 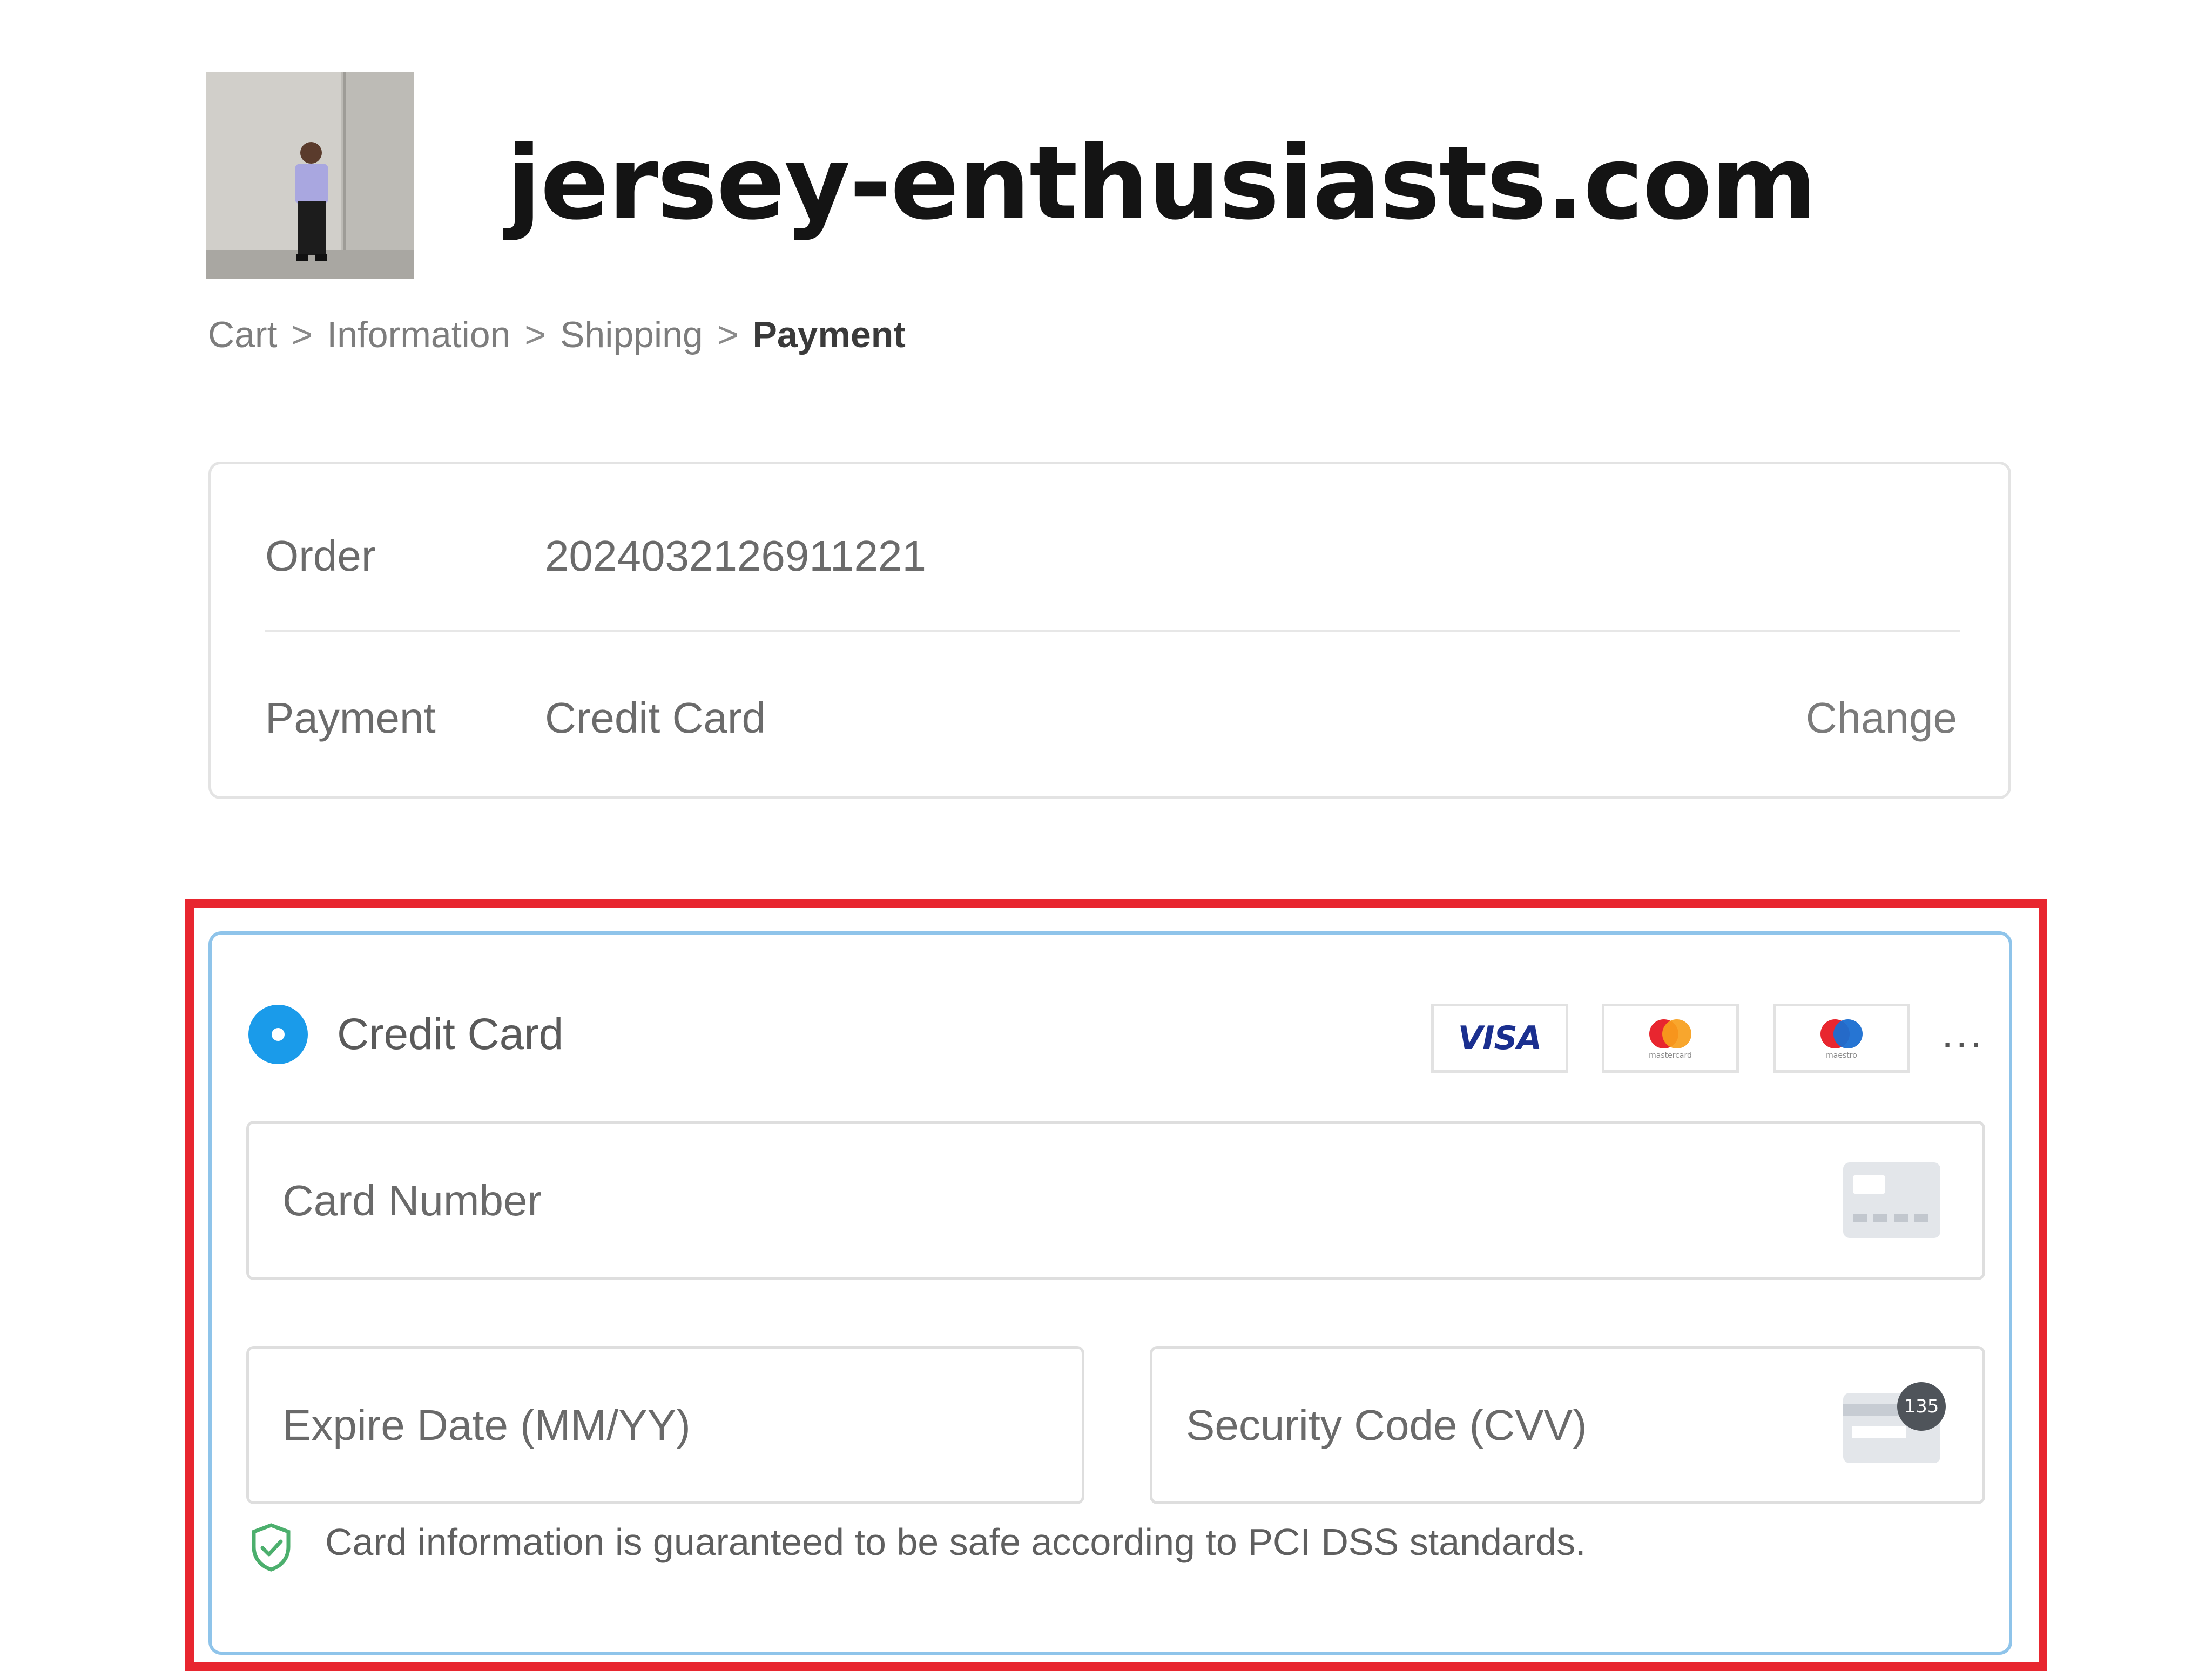 I want to click on order-label: Order, so click(x=320, y=556).